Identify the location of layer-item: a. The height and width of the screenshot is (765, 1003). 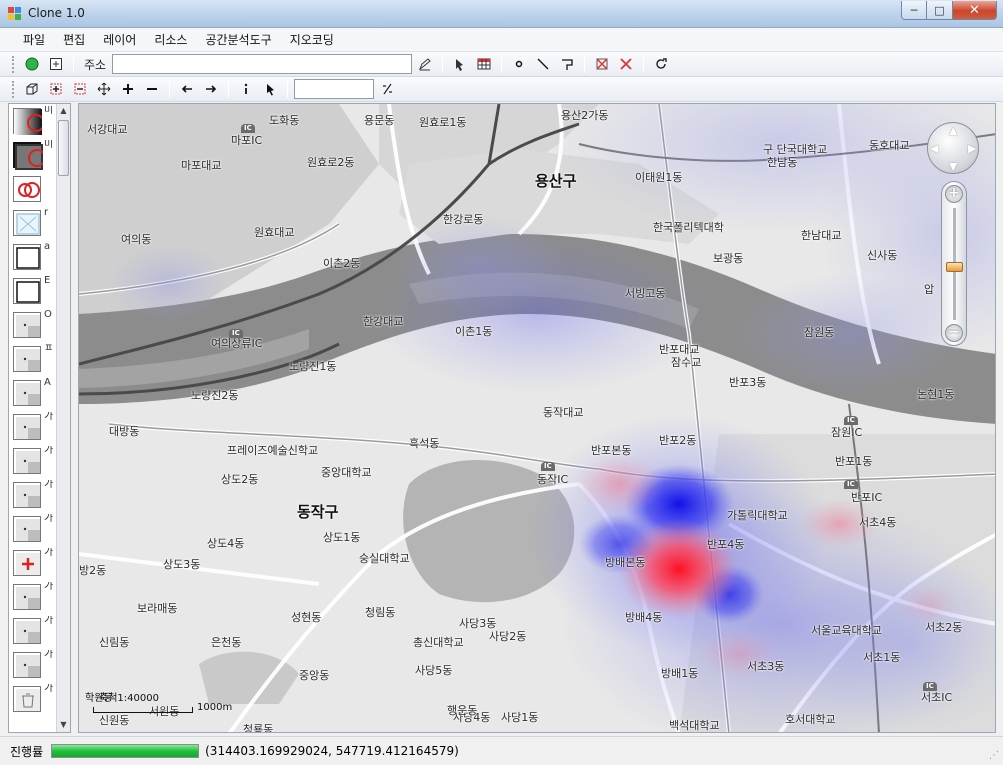
(33, 257).